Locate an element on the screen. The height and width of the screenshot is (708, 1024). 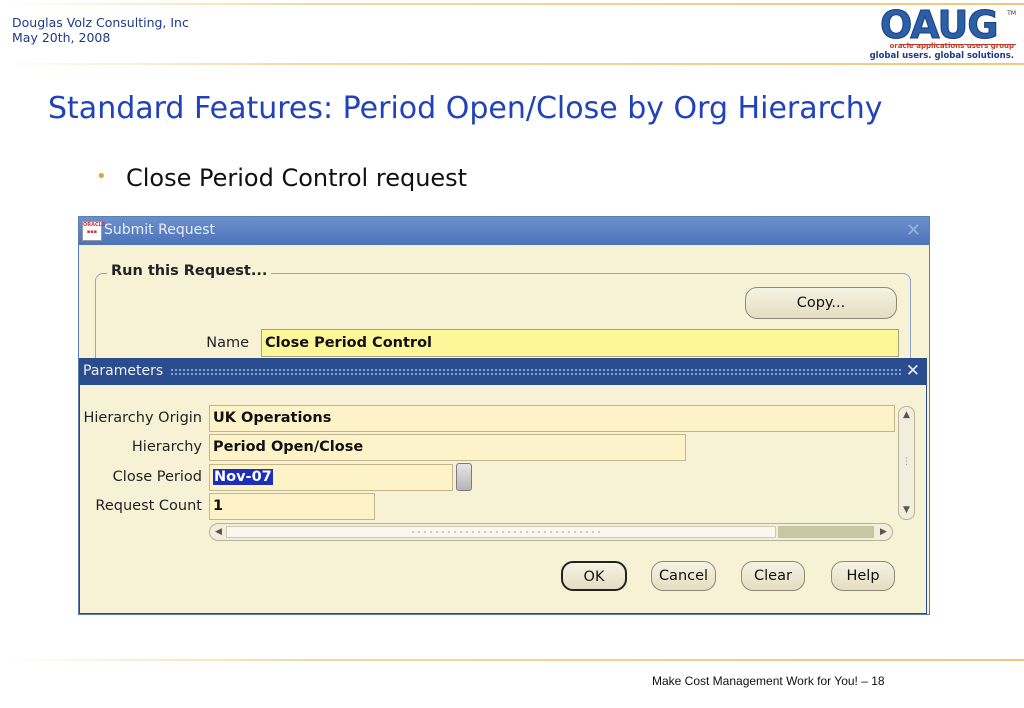
hierarchy-origin-field: UK Operations is located at coordinates (552, 418).